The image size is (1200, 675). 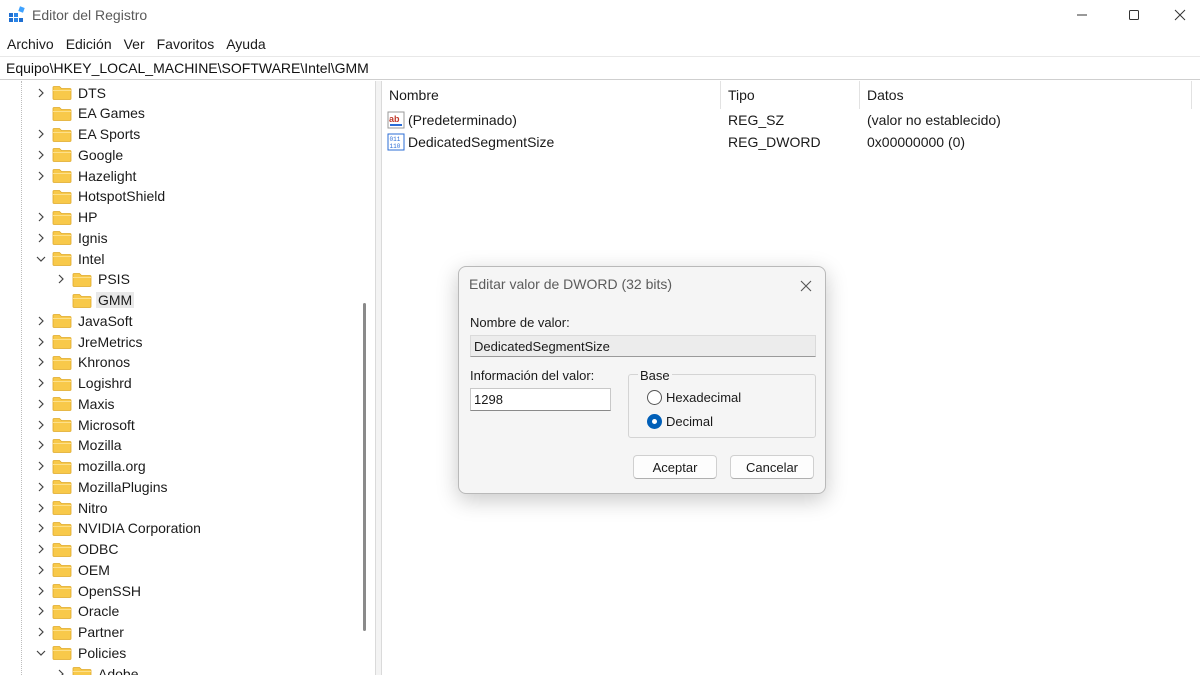 What do you see at coordinates (97, 669) in the screenshot?
I see `tree-item-adobe: Adobe` at bounding box center [97, 669].